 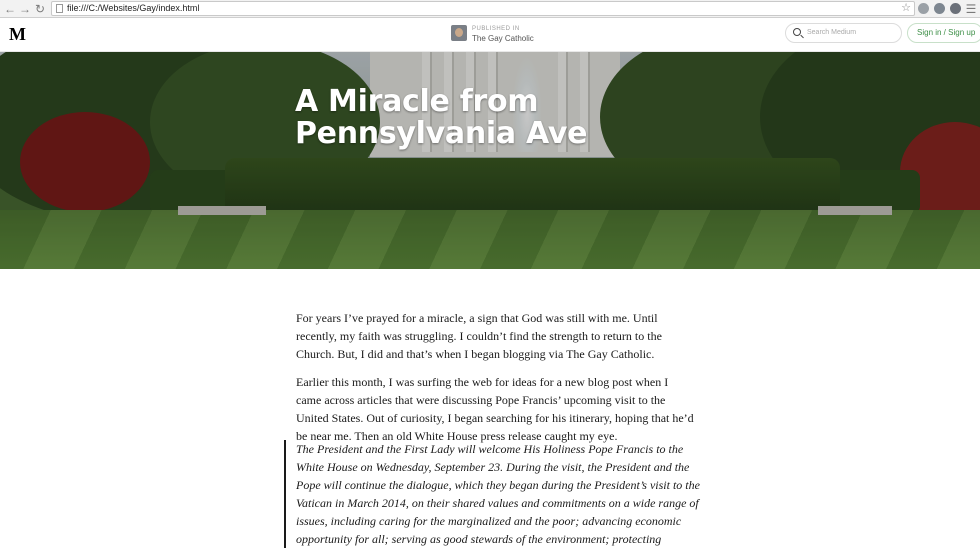 I want to click on search-box: Search Medium, so click(x=843, y=33).